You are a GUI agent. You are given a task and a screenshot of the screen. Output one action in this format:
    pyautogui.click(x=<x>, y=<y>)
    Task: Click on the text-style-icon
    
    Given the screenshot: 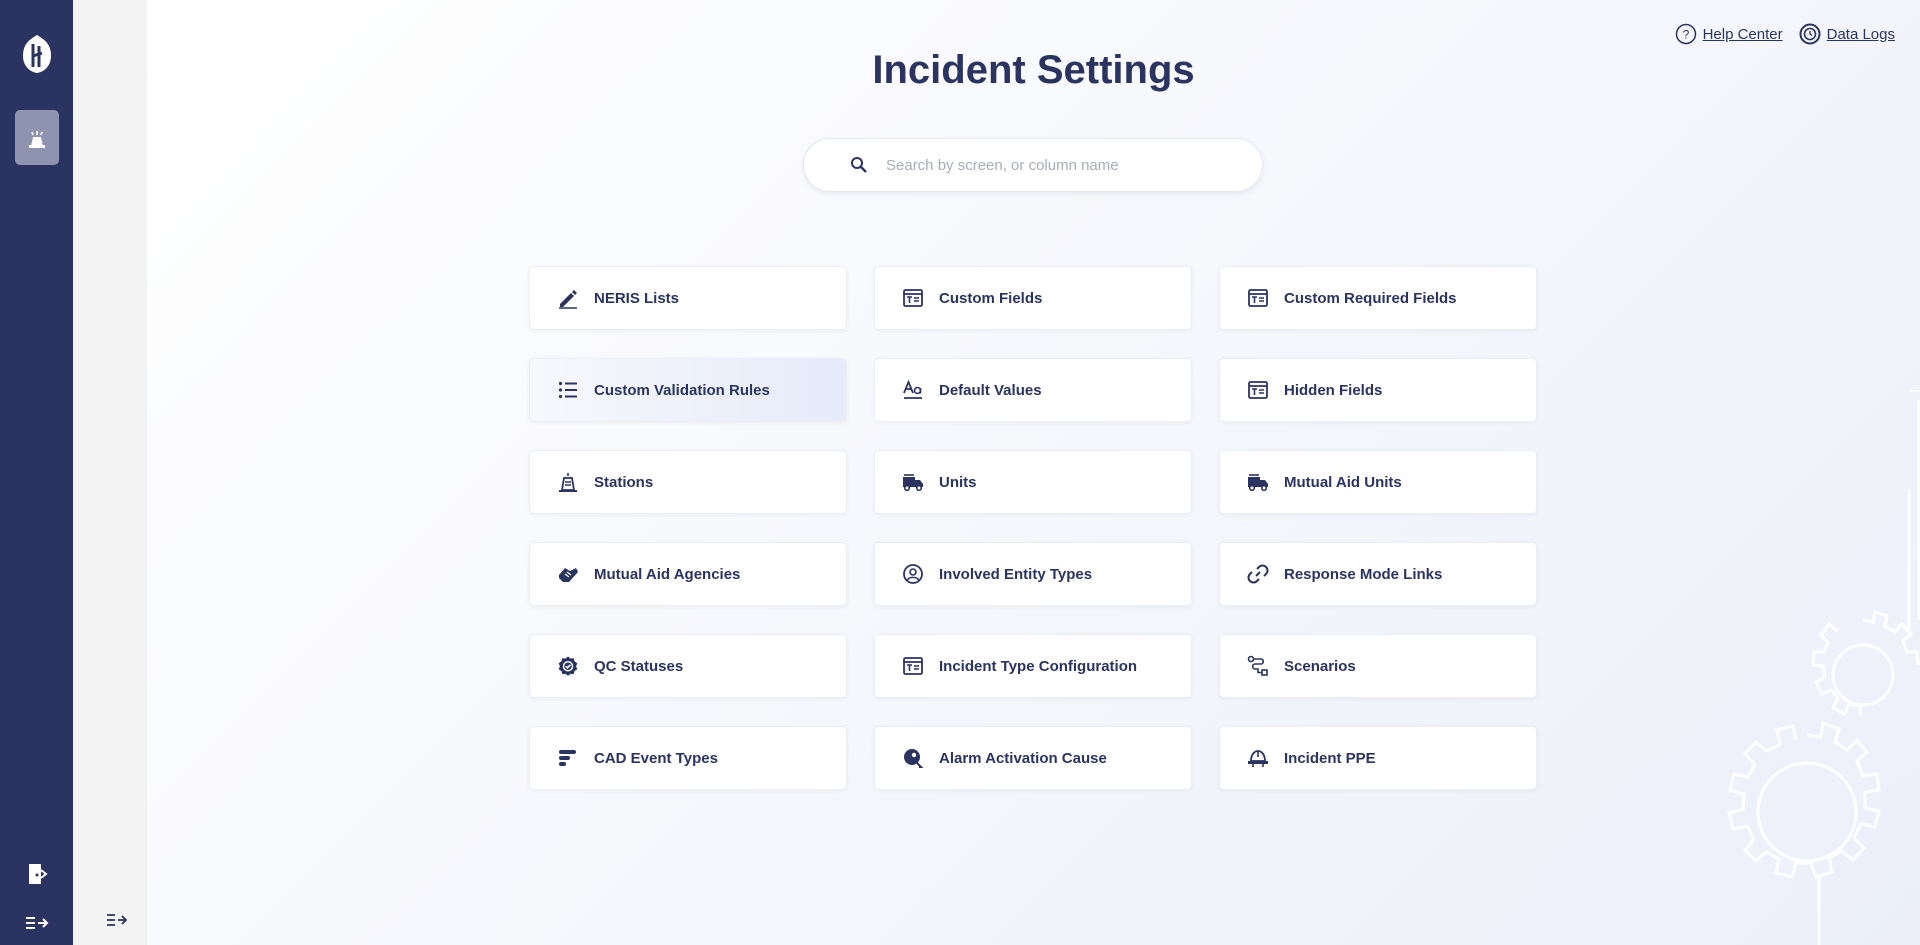 What is the action you would take?
    pyautogui.click(x=913, y=390)
    